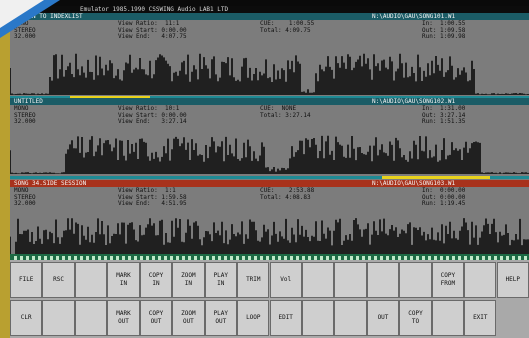 Image resolution: width=529 pixels, height=338 pixels. I want to click on play-in-button: PLAY IN, so click(220, 280).